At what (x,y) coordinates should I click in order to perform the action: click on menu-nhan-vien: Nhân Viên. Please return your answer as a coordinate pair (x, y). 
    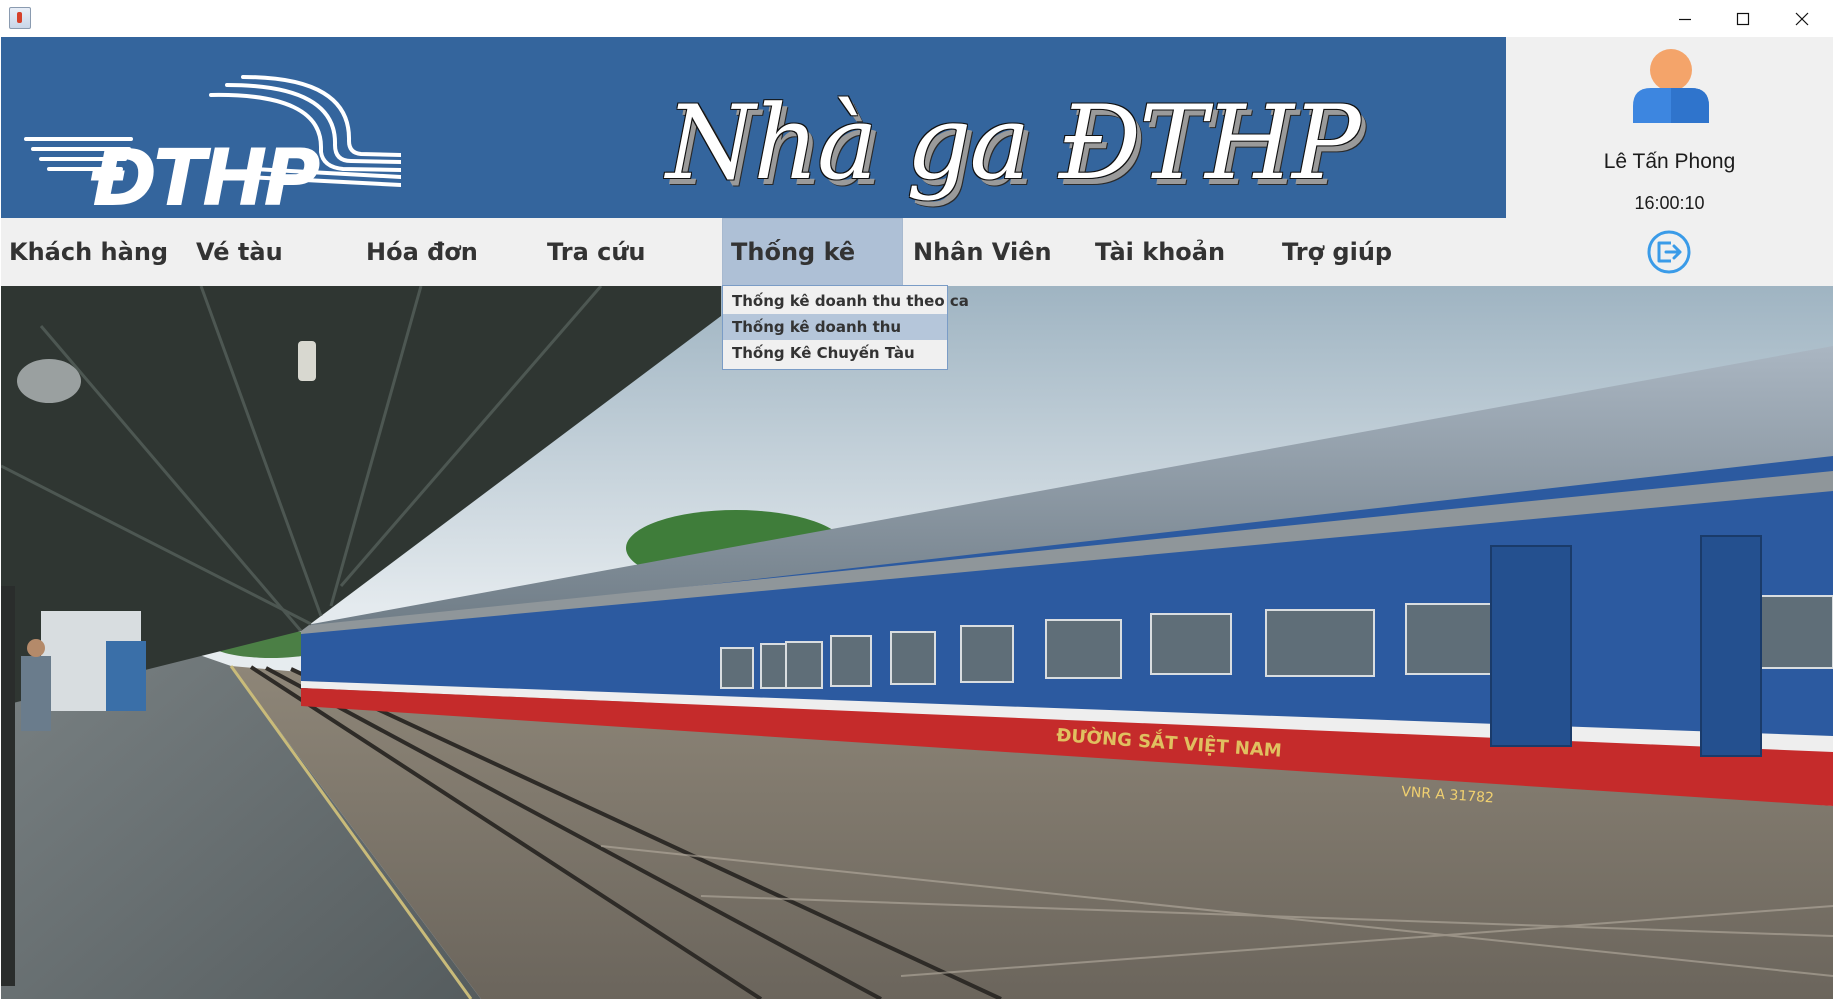
    Looking at the image, I should click on (995, 252).